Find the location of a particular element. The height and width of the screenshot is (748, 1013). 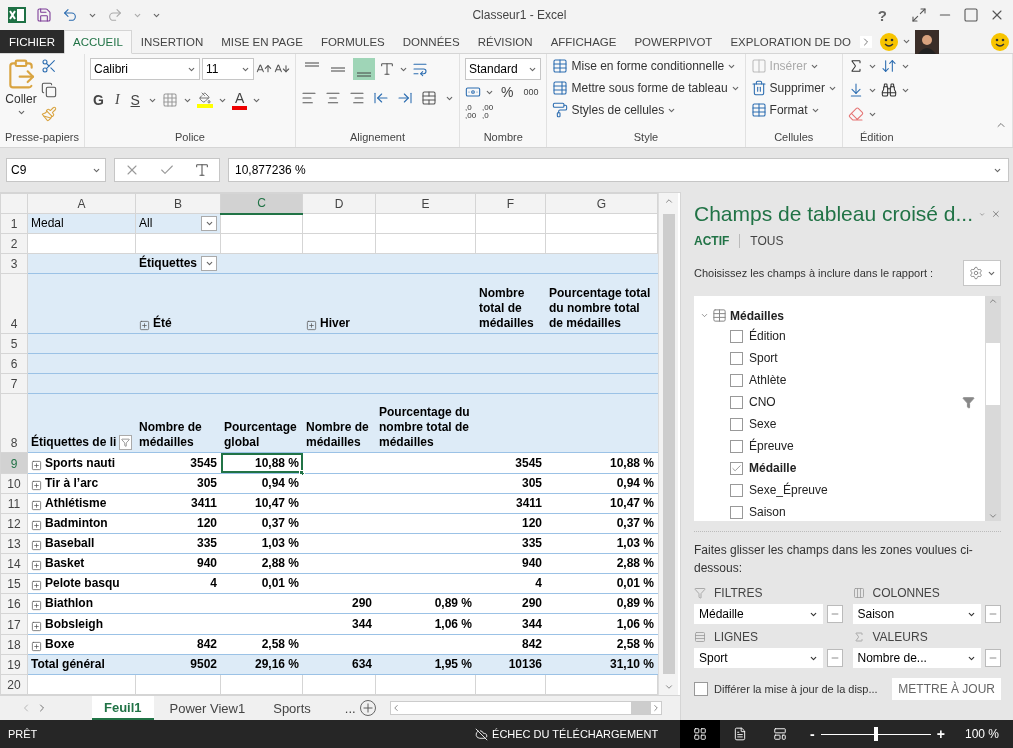

field-label: Saison is located at coordinates (862, 512).